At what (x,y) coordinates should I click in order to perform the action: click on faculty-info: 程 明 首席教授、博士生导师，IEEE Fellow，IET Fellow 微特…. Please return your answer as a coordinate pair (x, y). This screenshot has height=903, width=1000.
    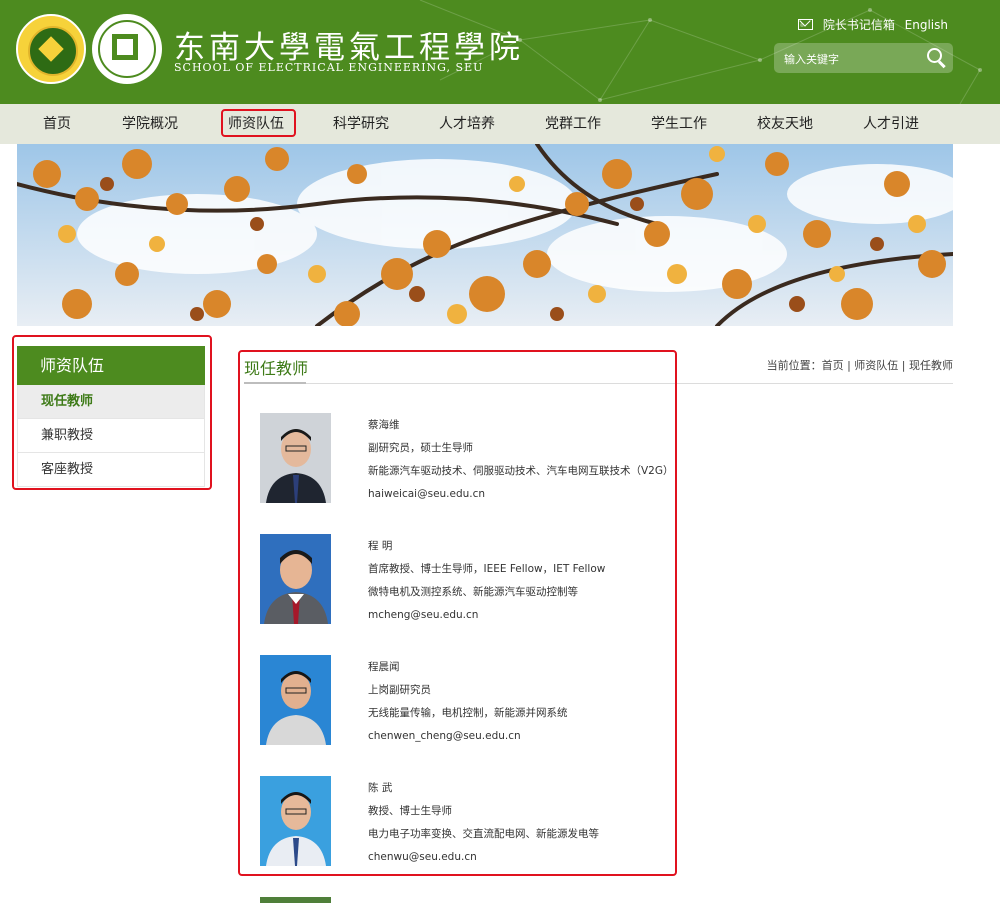
    Looking at the image, I should click on (486, 584).